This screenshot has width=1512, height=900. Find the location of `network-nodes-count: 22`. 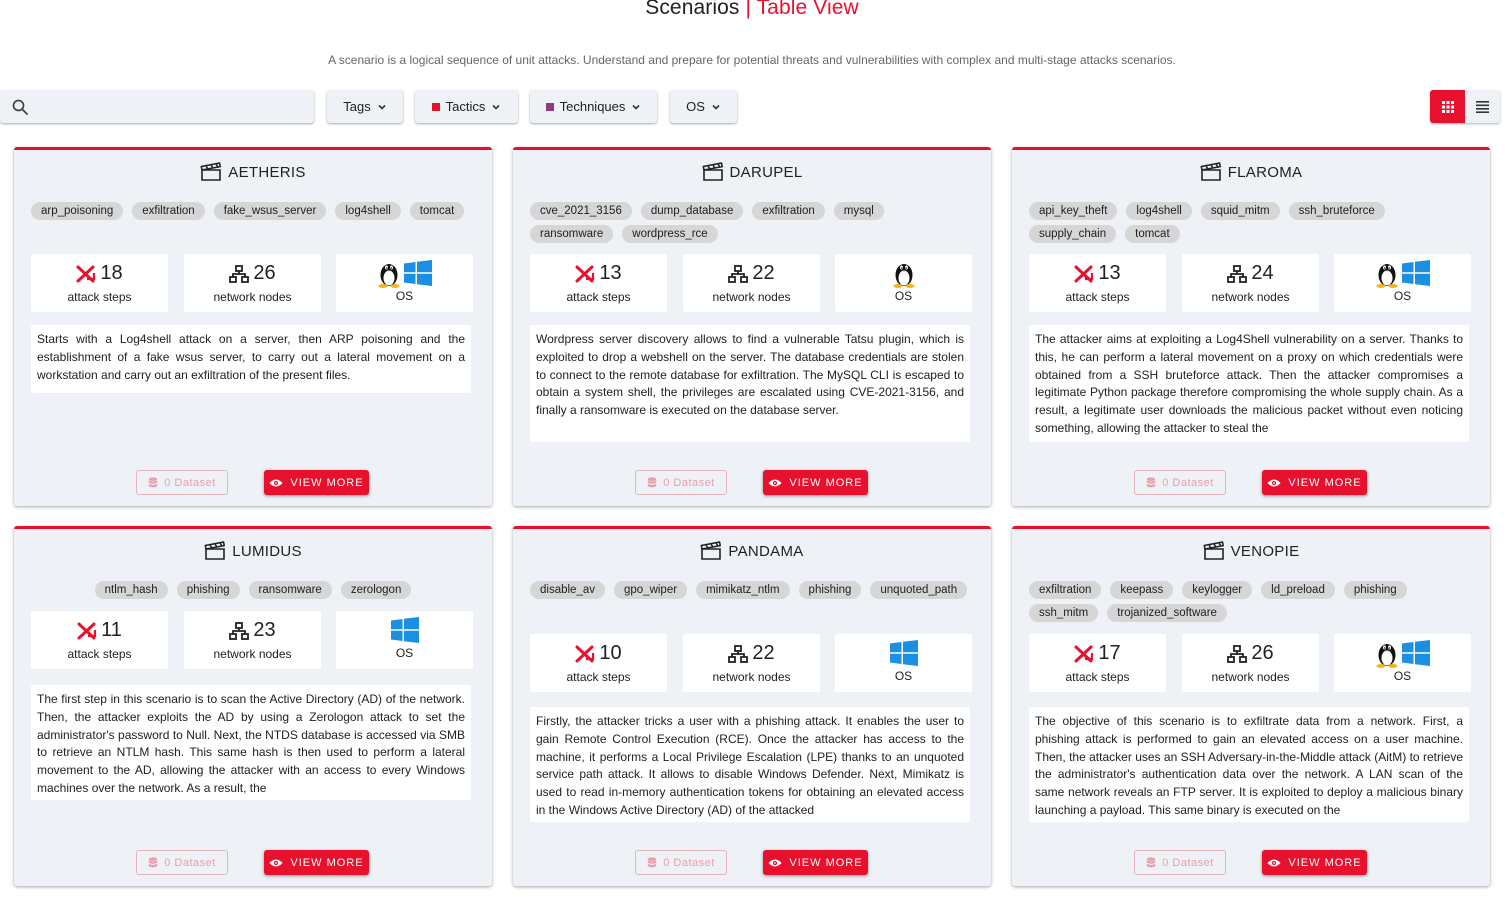

network-nodes-count: 22 is located at coordinates (763, 653).